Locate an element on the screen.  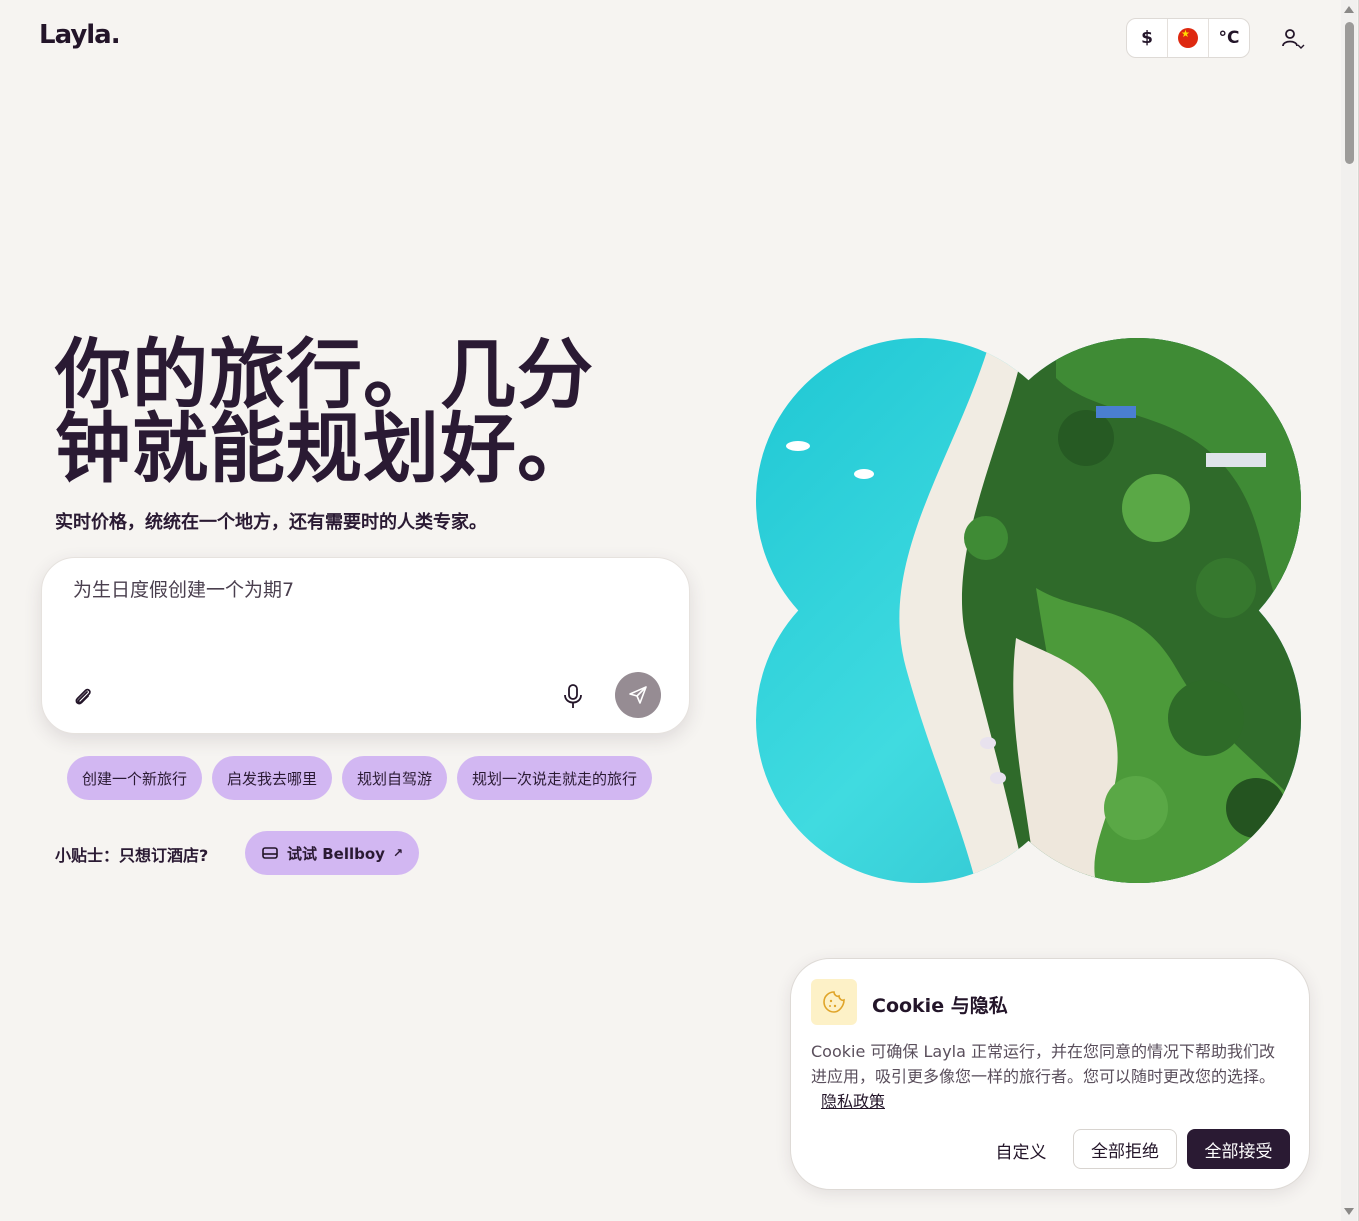
bed-icon is located at coordinates (270, 853).